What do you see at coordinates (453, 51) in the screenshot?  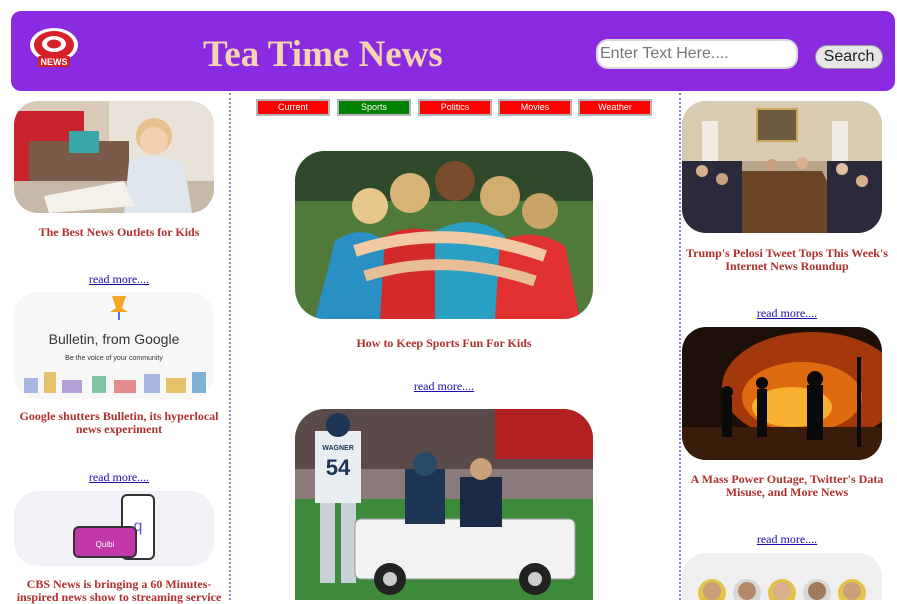 I see `site-header: NEWS Tea Time News Search` at bounding box center [453, 51].